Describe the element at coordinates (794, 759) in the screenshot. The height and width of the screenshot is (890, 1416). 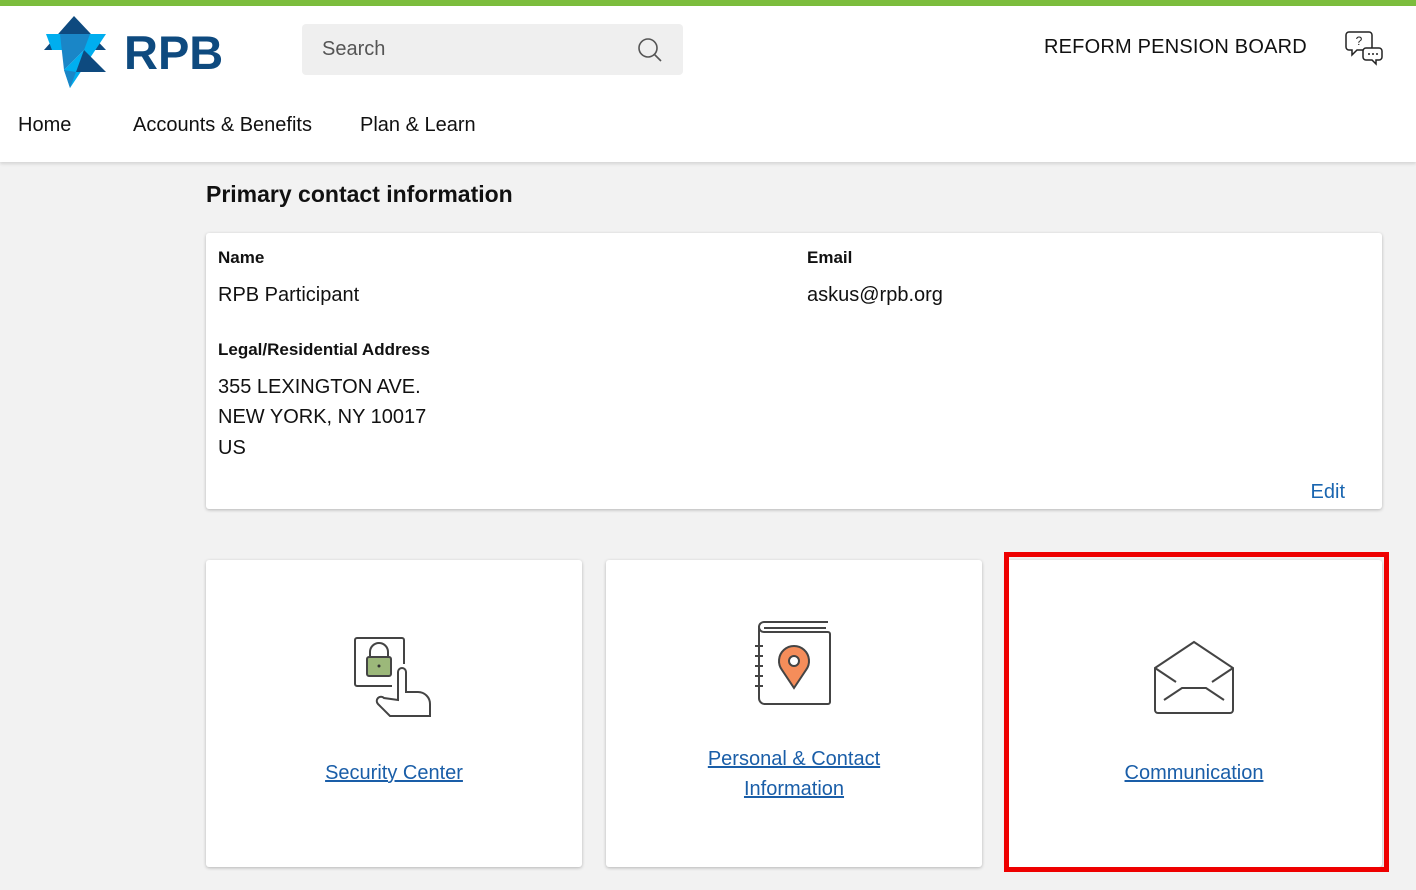
I see `personal-contact-link-line1: Personal & Contact` at that location.